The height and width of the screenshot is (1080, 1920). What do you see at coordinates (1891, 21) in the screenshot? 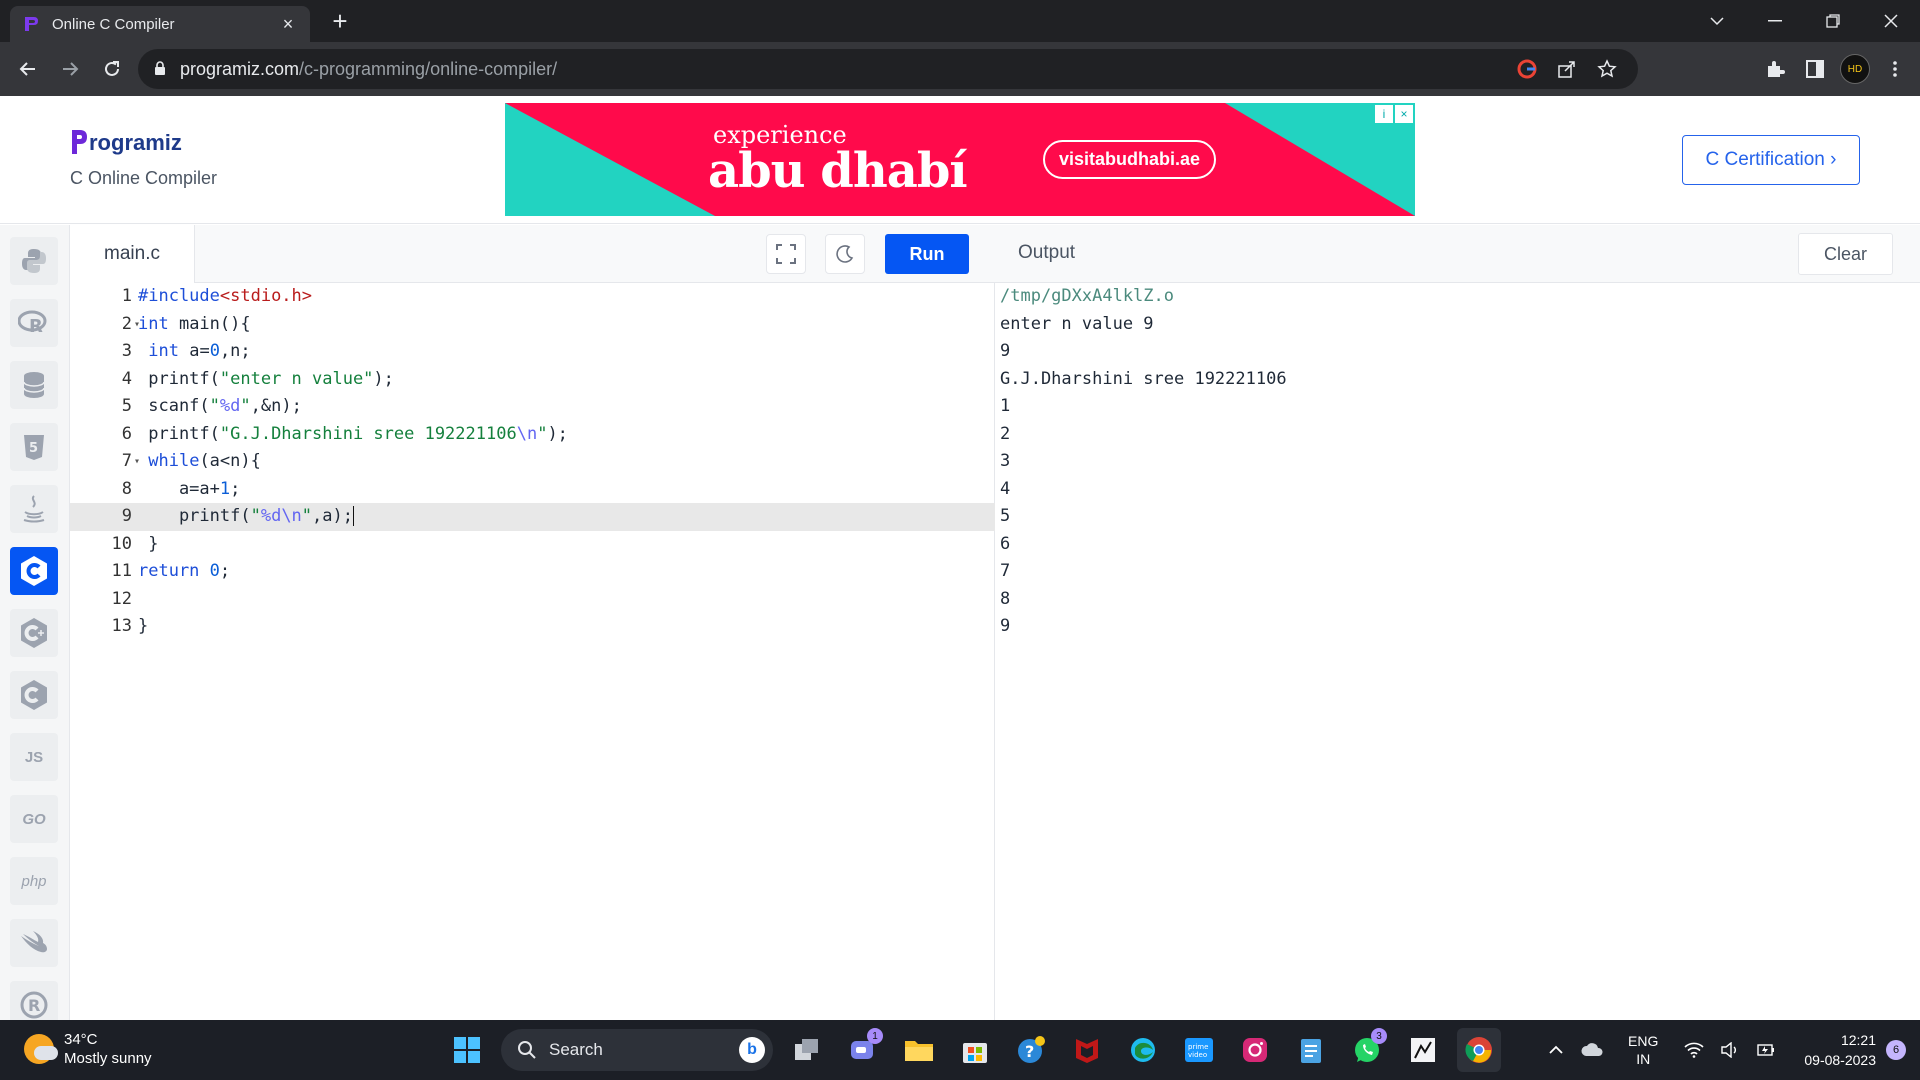
I see `close-window-icon` at bounding box center [1891, 21].